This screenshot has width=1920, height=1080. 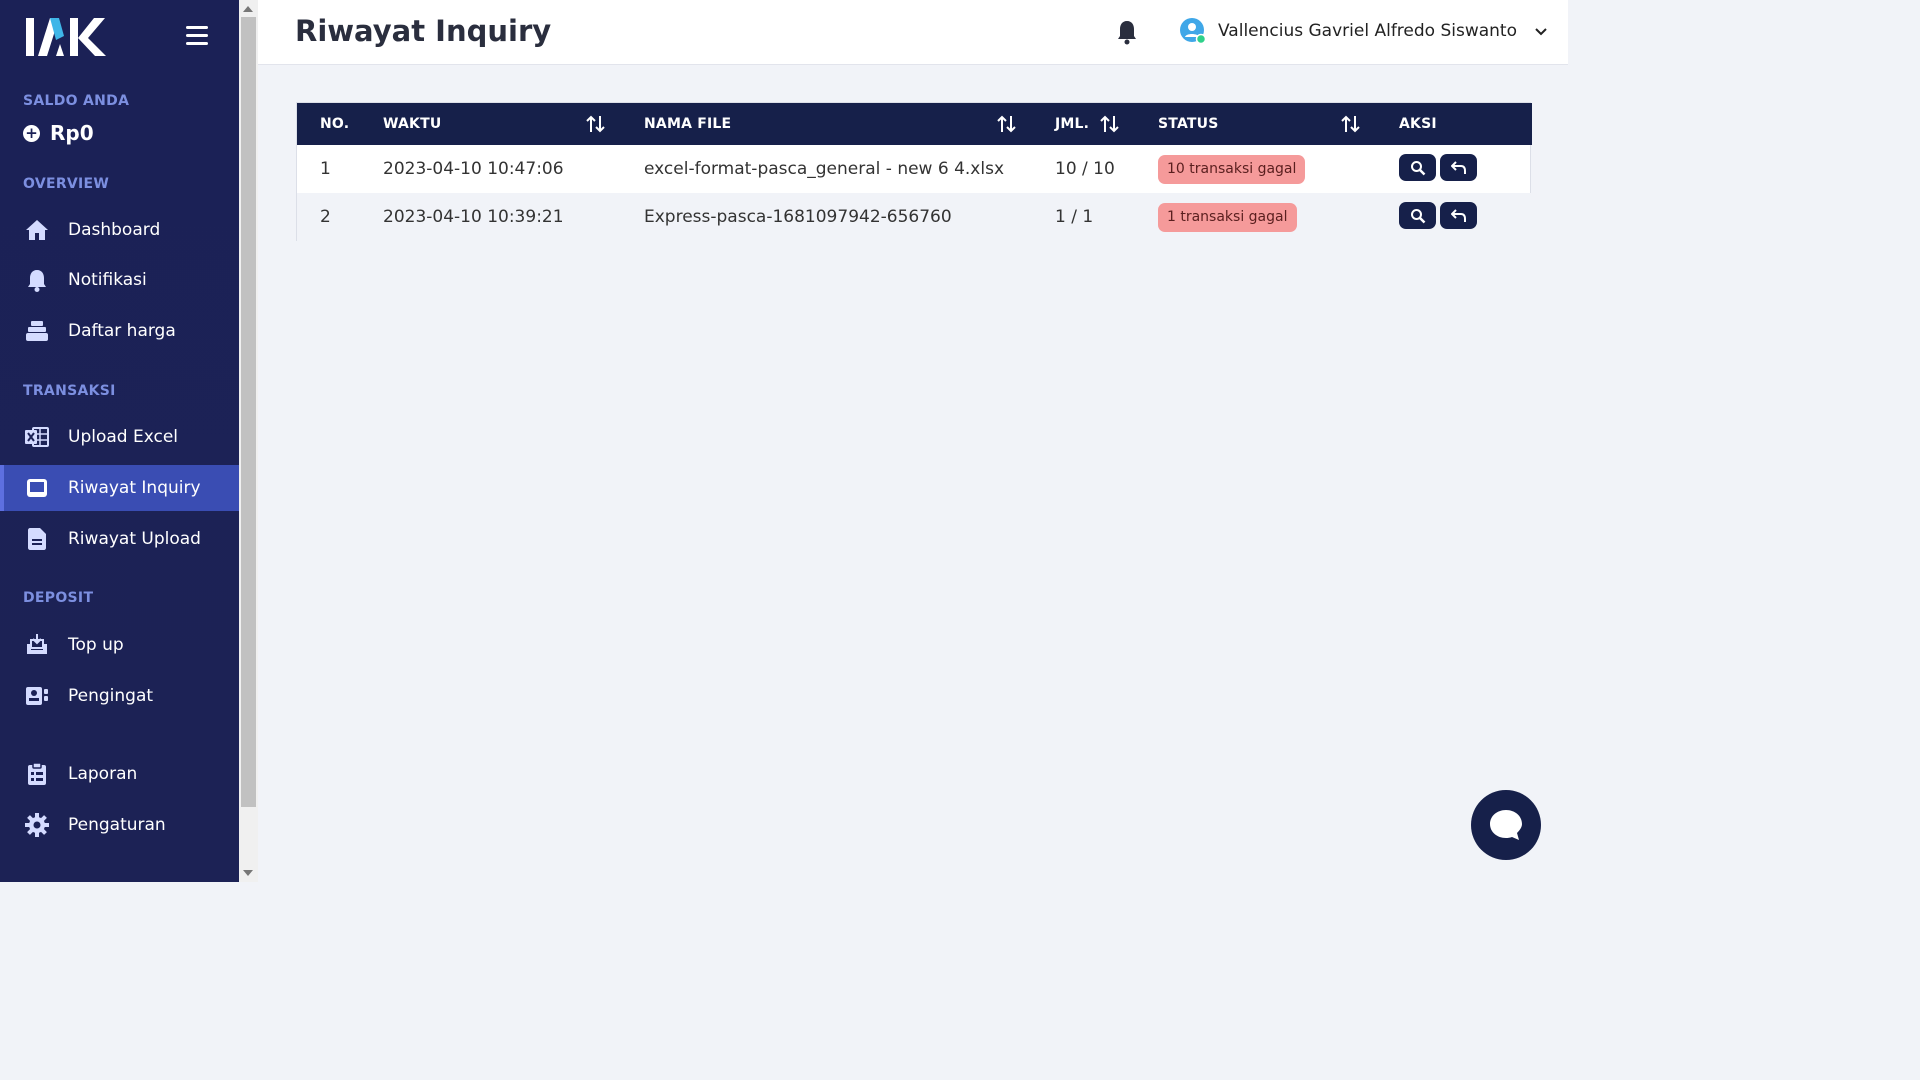 I want to click on sidebar-item-label: Laporan, so click(x=103, y=774).